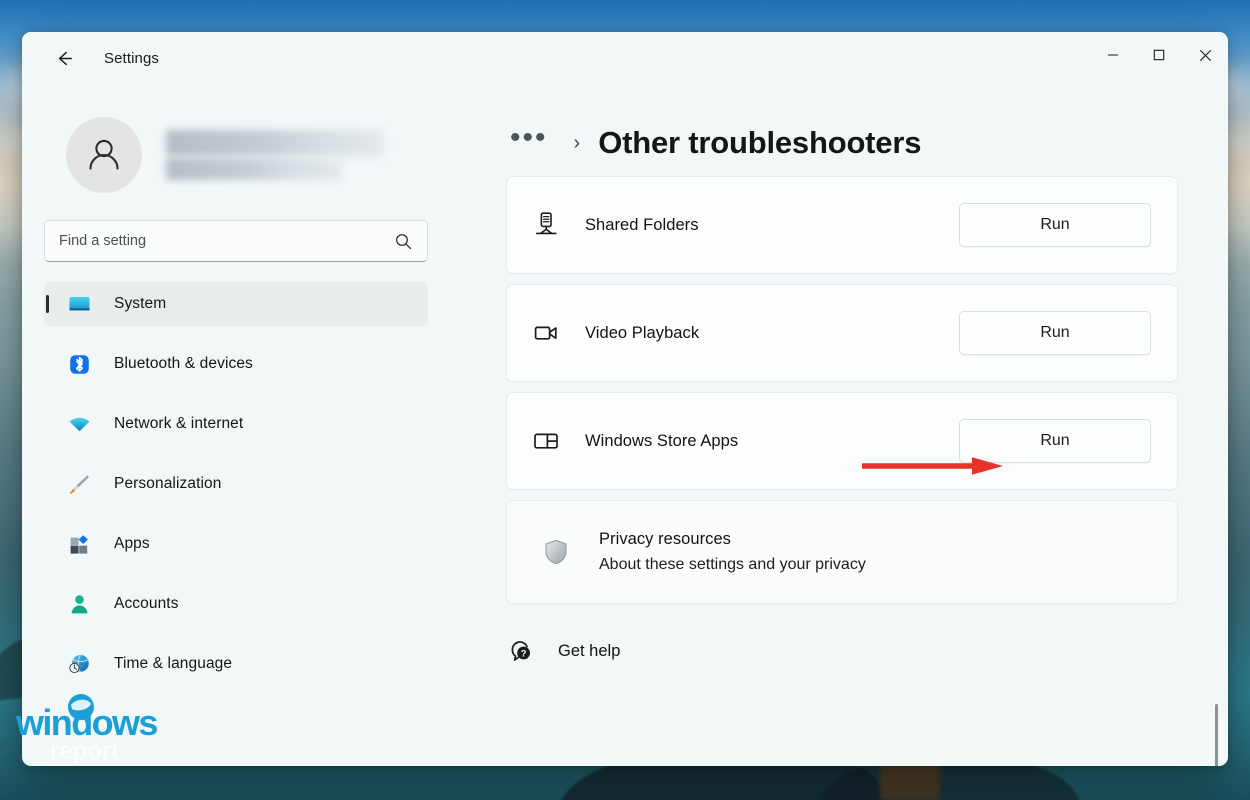 Image resolution: width=1250 pixels, height=800 pixels. I want to click on troubleshooter-row: Windows Store Apps Run, so click(842, 441).